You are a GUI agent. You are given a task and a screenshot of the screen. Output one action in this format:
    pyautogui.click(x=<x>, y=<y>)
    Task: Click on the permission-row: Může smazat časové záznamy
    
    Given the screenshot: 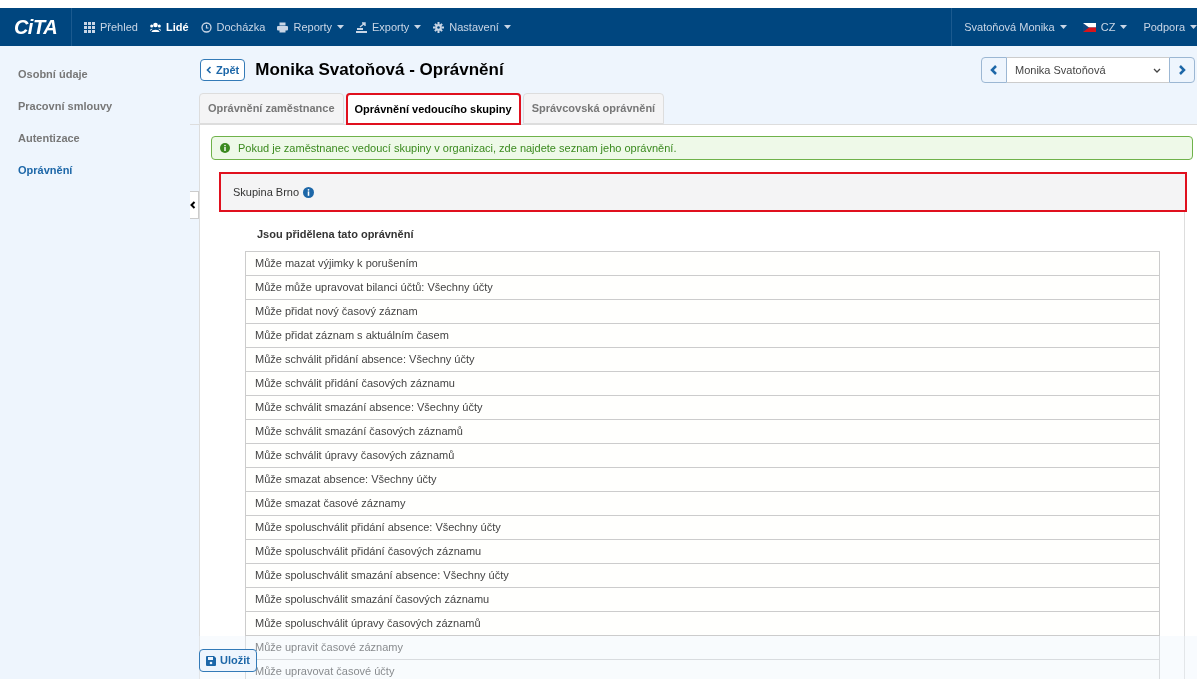 What is the action you would take?
    pyautogui.click(x=702, y=503)
    